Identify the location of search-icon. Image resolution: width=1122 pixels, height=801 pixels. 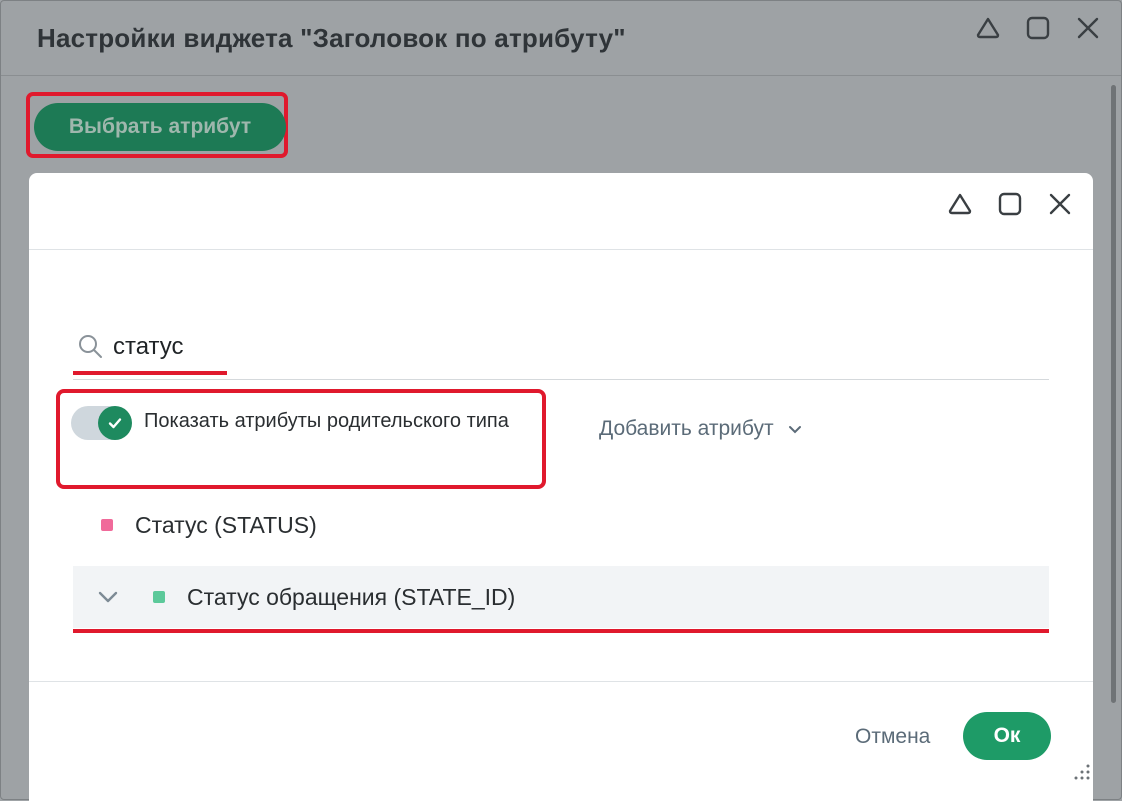
(90, 348).